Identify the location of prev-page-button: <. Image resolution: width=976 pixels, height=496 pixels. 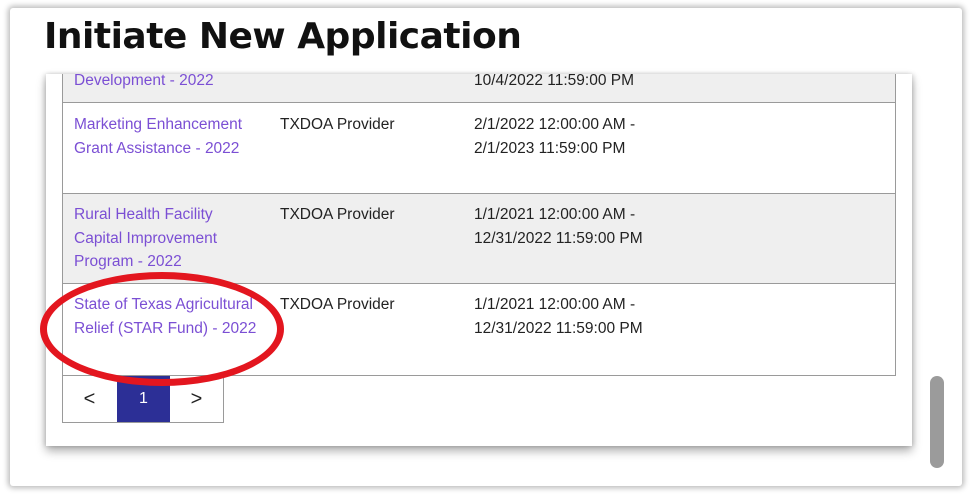
(89, 399).